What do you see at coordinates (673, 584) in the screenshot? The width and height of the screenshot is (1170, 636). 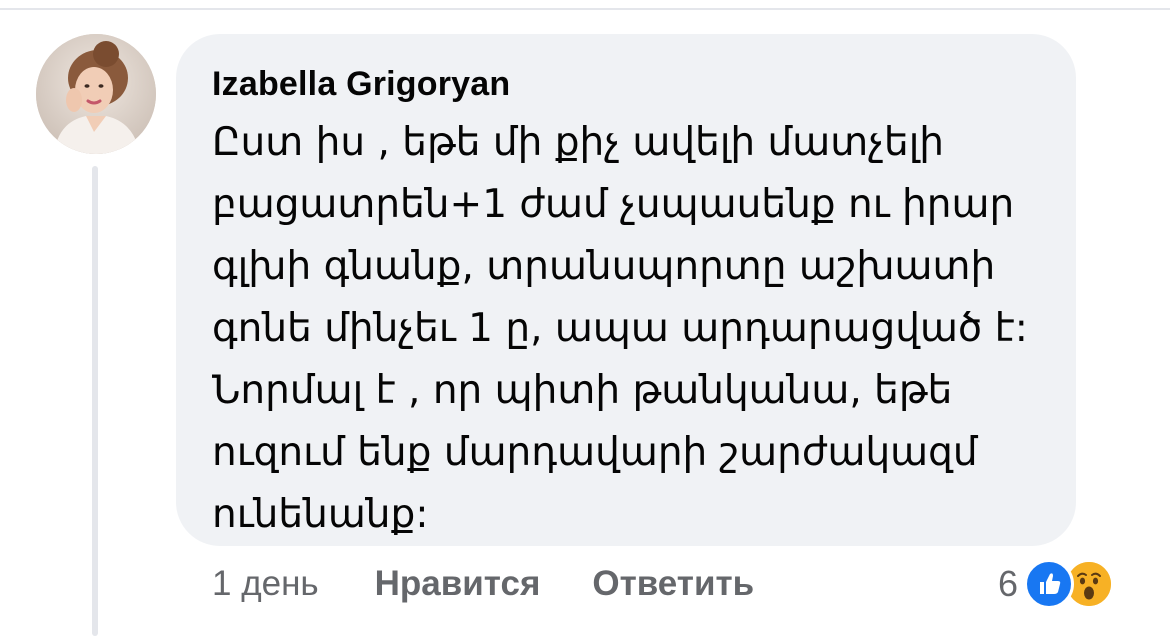 I see `reply-button: Ответить` at bounding box center [673, 584].